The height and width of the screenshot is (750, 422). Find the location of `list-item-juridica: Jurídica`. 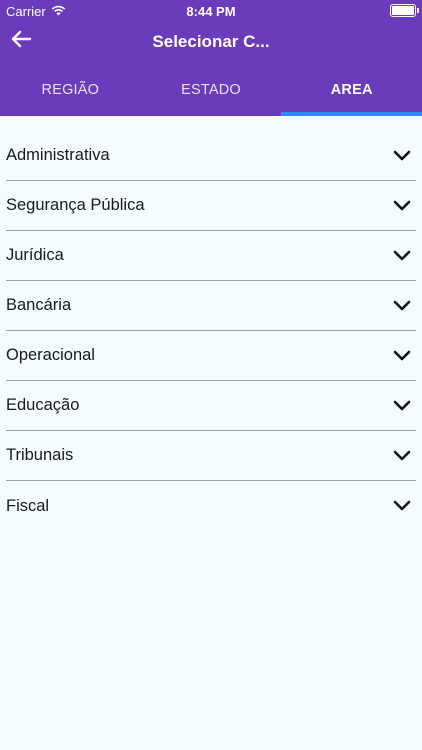

list-item-juridica: Jurídica is located at coordinates (211, 256).